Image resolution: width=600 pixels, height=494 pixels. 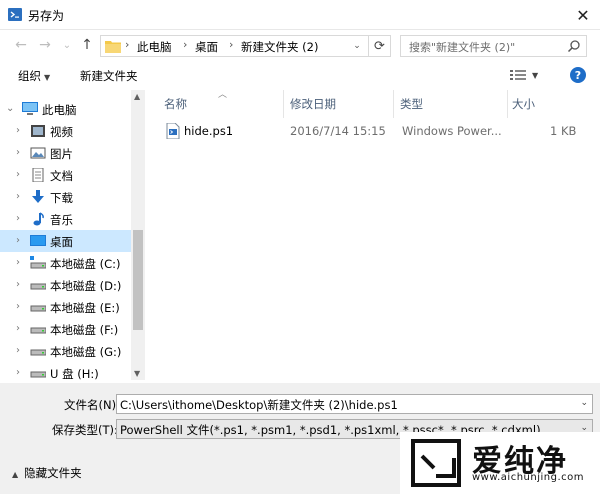 I want to click on sidebar-item-music: › 音乐, so click(x=65, y=219).